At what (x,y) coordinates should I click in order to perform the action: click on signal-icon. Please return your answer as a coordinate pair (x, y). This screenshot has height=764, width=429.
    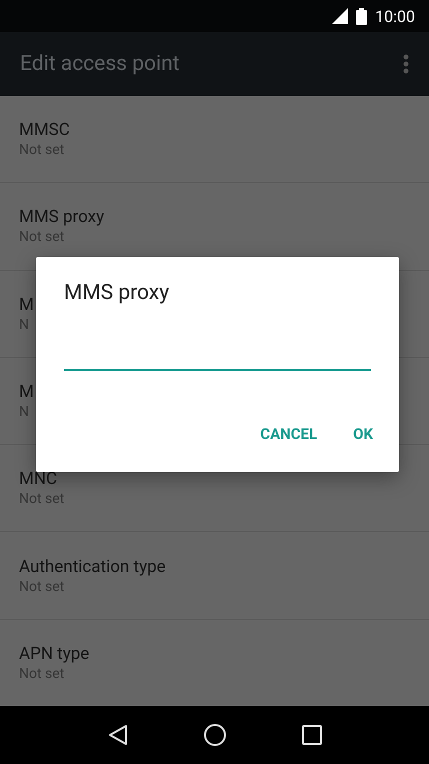
    Looking at the image, I should click on (340, 16).